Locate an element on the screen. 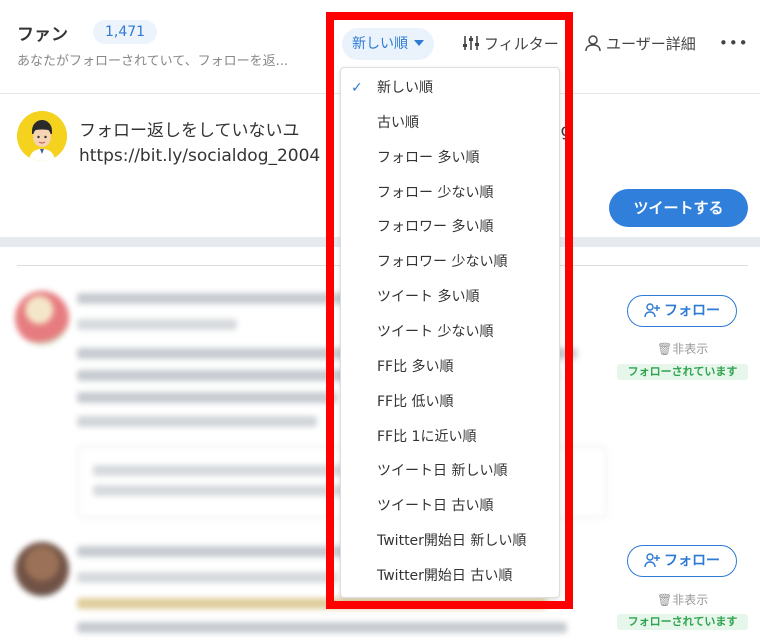 The height and width of the screenshot is (640, 760). tweet-button: ツイートする is located at coordinates (678, 208).